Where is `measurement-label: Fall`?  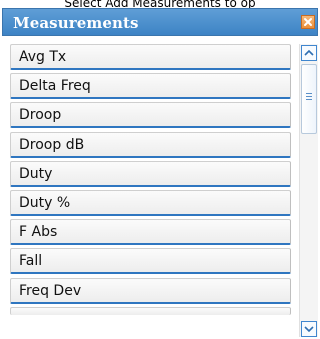
measurement-label: Fall is located at coordinates (31, 261).